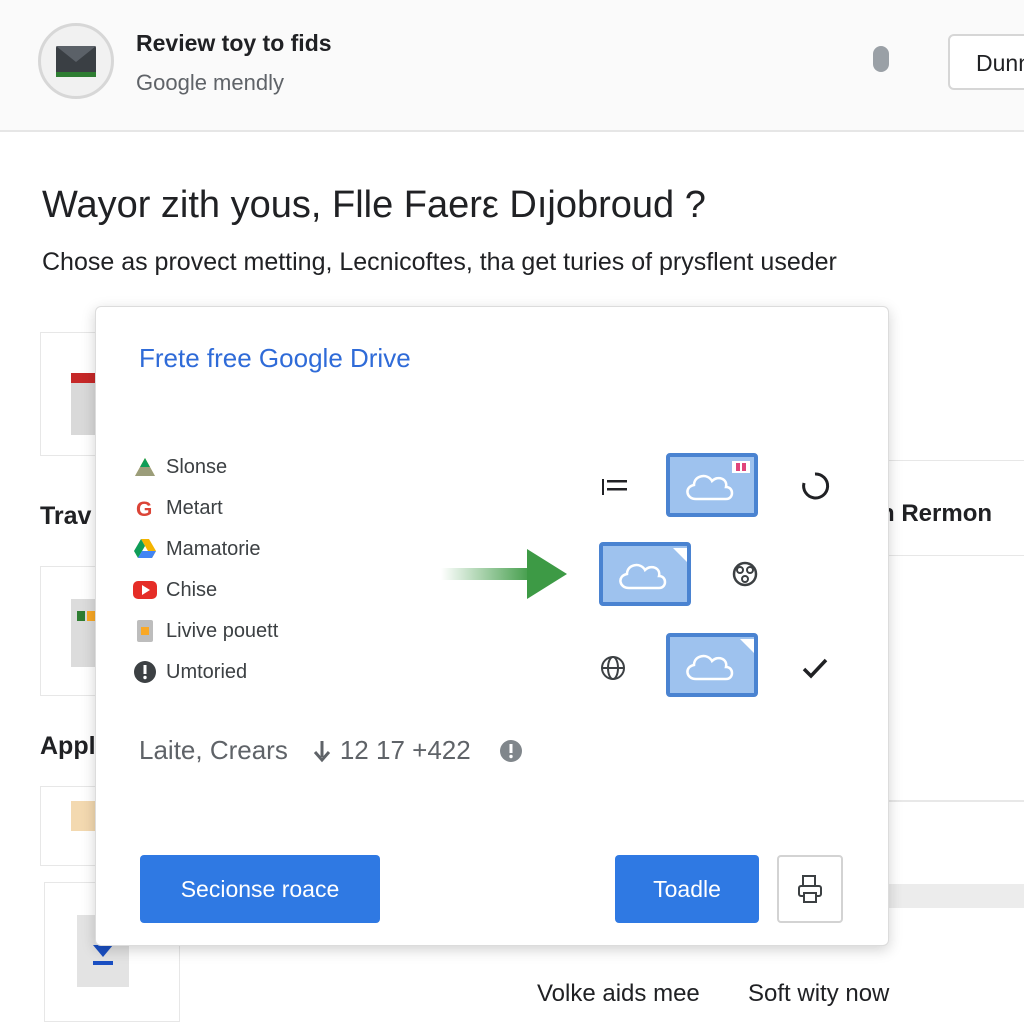 The width and height of the screenshot is (1024, 1024). I want to click on app-header: Review toy to fids Google mendly Dunn, so click(512, 66).